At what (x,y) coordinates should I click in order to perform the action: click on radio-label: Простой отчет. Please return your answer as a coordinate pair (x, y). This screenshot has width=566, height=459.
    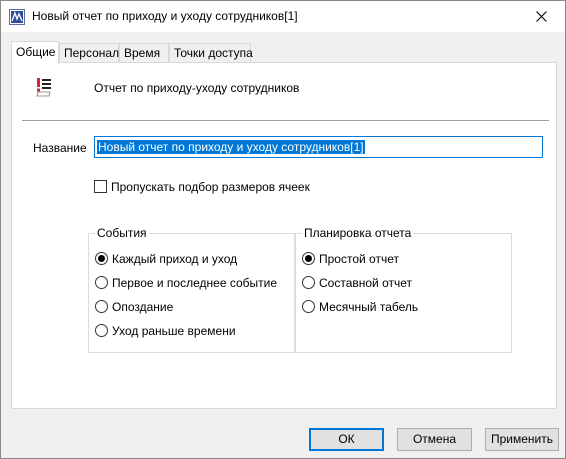
    Looking at the image, I should click on (359, 259).